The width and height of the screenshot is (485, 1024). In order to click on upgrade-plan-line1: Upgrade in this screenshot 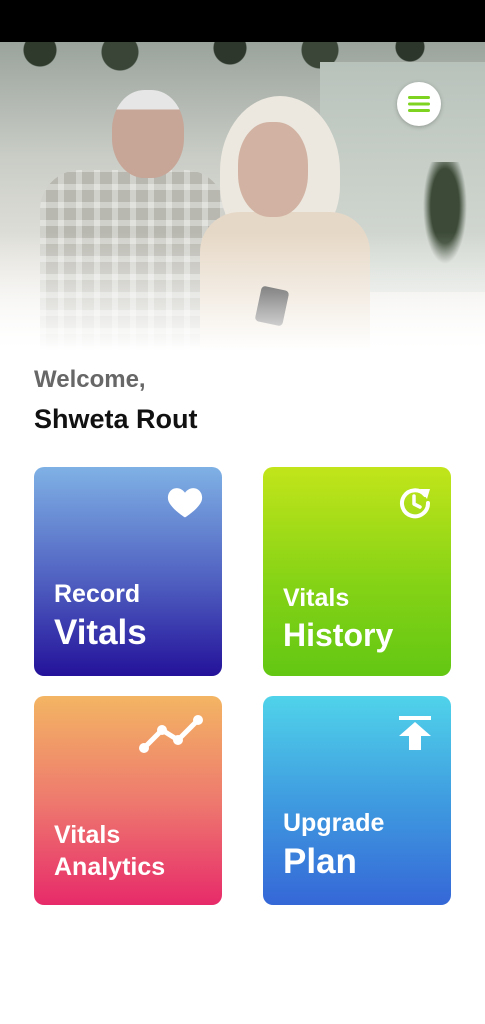, I will do `click(334, 823)`.